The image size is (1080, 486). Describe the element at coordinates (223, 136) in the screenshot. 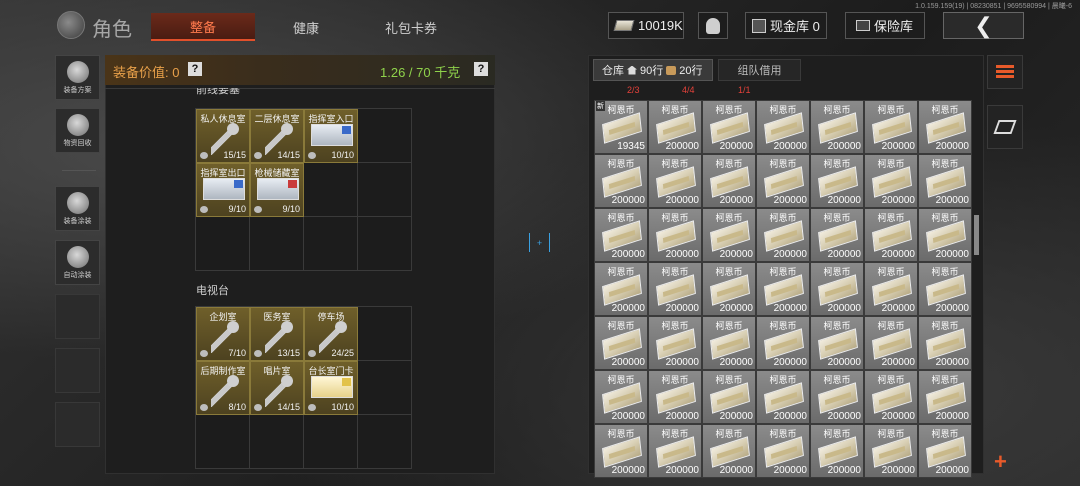

I see `key-item: 私人休息室 15/15` at that location.